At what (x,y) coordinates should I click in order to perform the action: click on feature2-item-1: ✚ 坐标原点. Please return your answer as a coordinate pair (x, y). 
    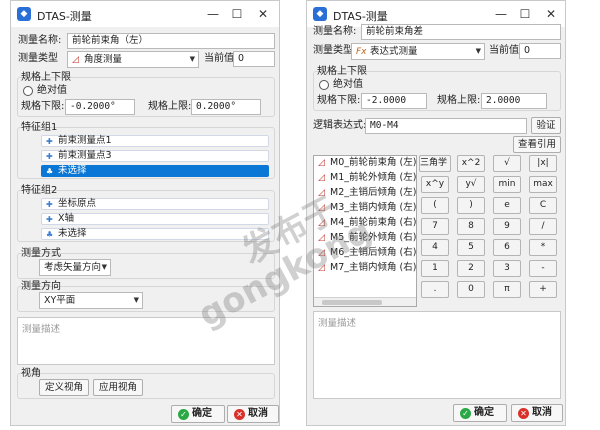
    Looking at the image, I should click on (155, 204).